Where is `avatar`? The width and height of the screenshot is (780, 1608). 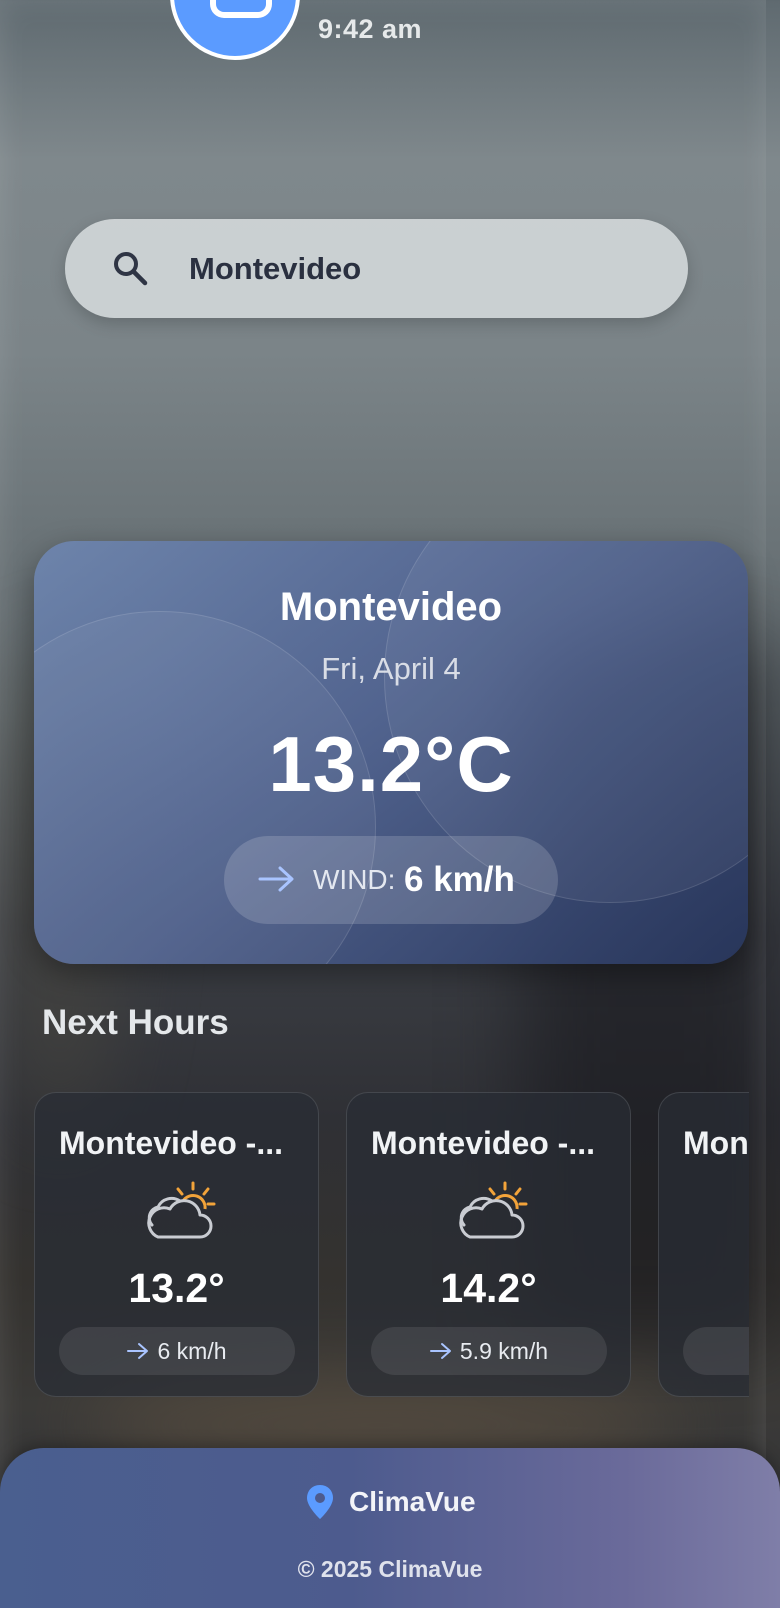 avatar is located at coordinates (235, 30).